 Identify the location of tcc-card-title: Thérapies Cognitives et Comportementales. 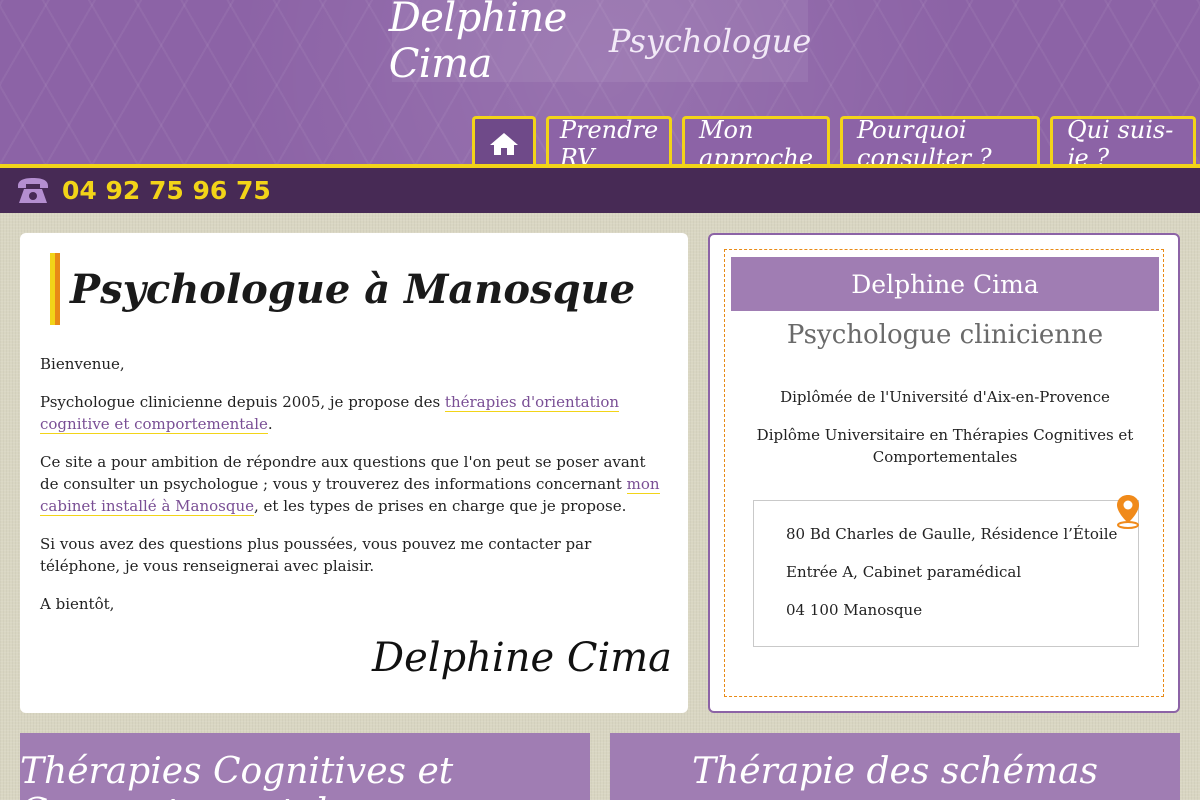
(237, 775).